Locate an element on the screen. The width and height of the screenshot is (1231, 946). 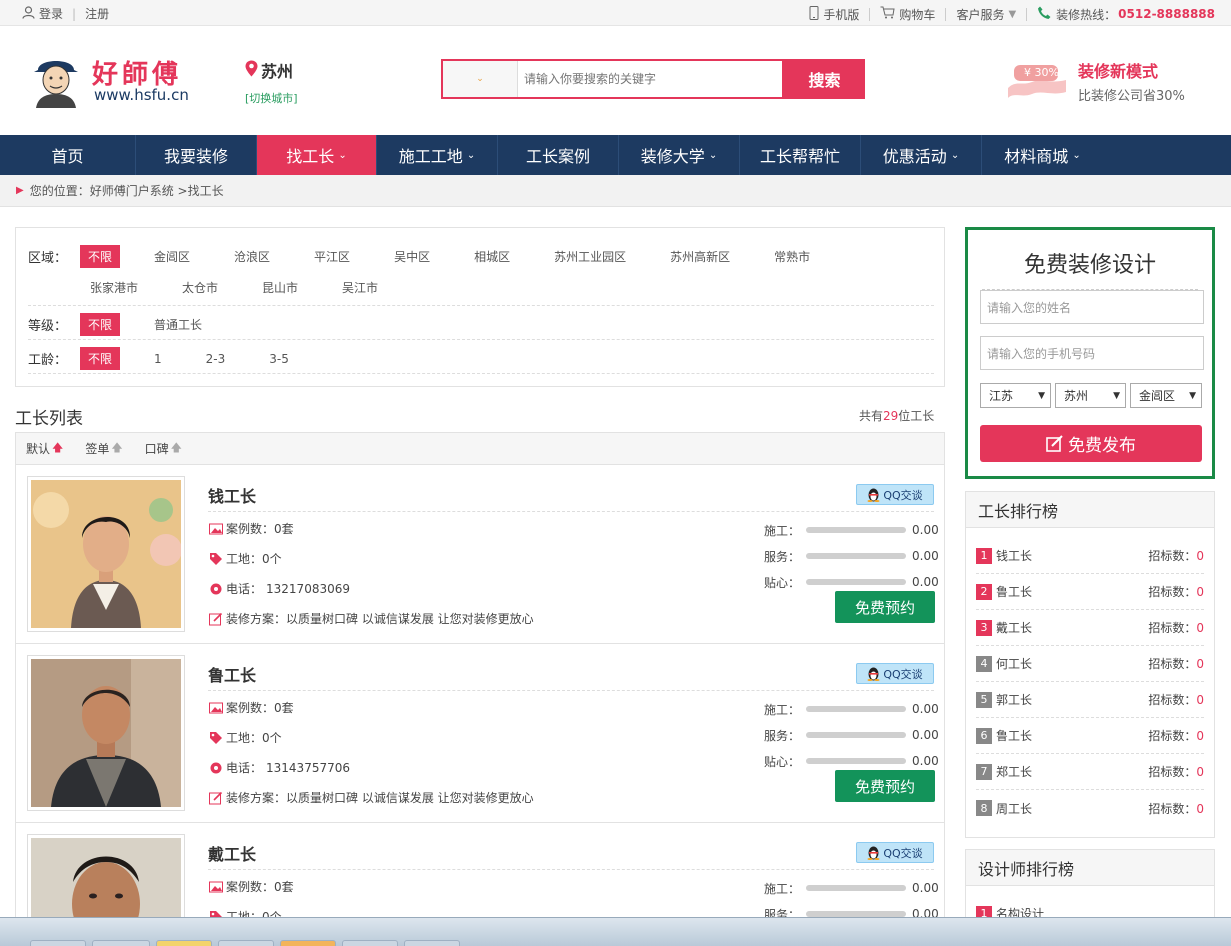
free-publish-button: 免费发布 is located at coordinates (1091, 443).